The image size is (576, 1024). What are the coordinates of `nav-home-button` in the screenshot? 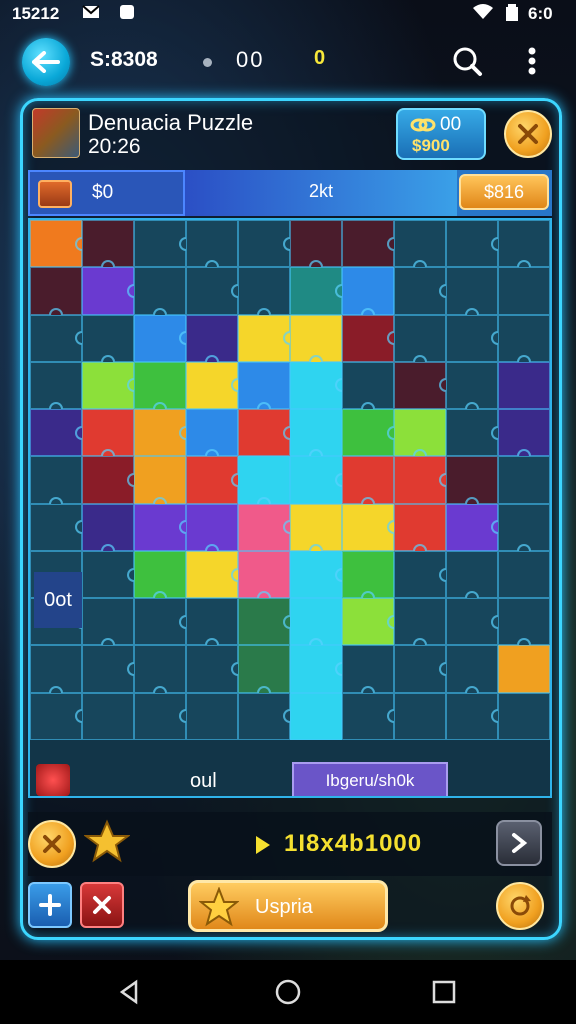 It's located at (288, 992).